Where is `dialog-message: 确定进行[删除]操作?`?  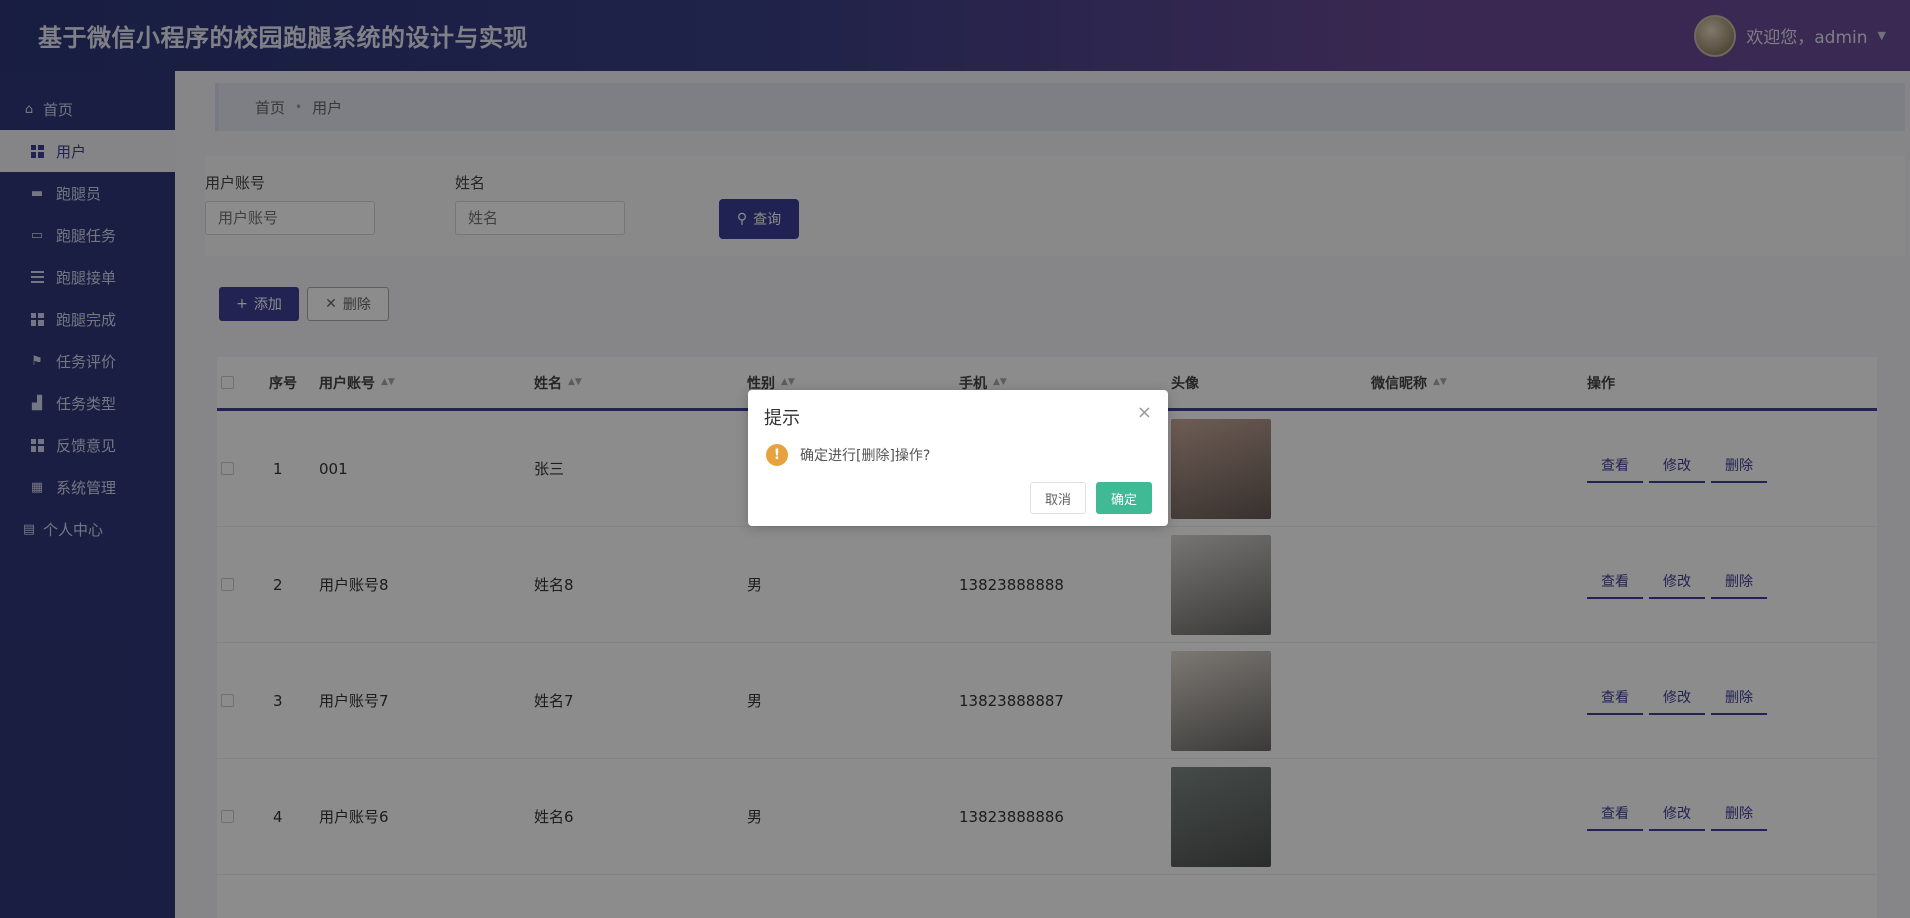
dialog-message: 确定进行[删除]操作? is located at coordinates (865, 456).